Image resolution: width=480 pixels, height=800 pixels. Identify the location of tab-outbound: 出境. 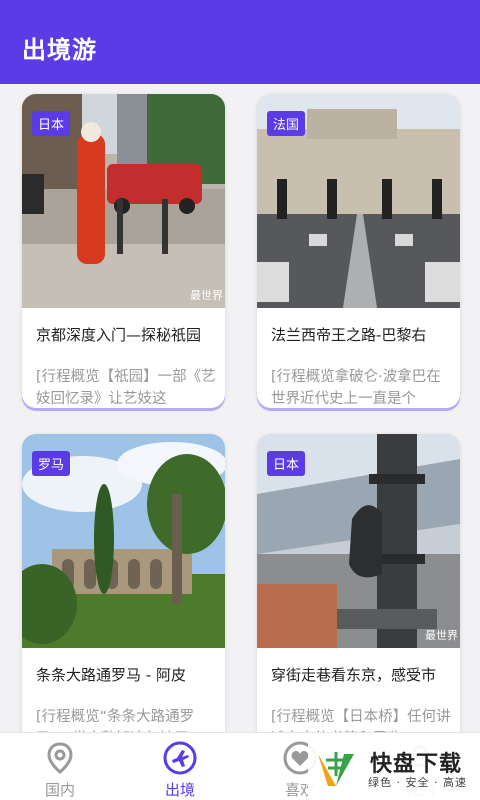
(180, 766).